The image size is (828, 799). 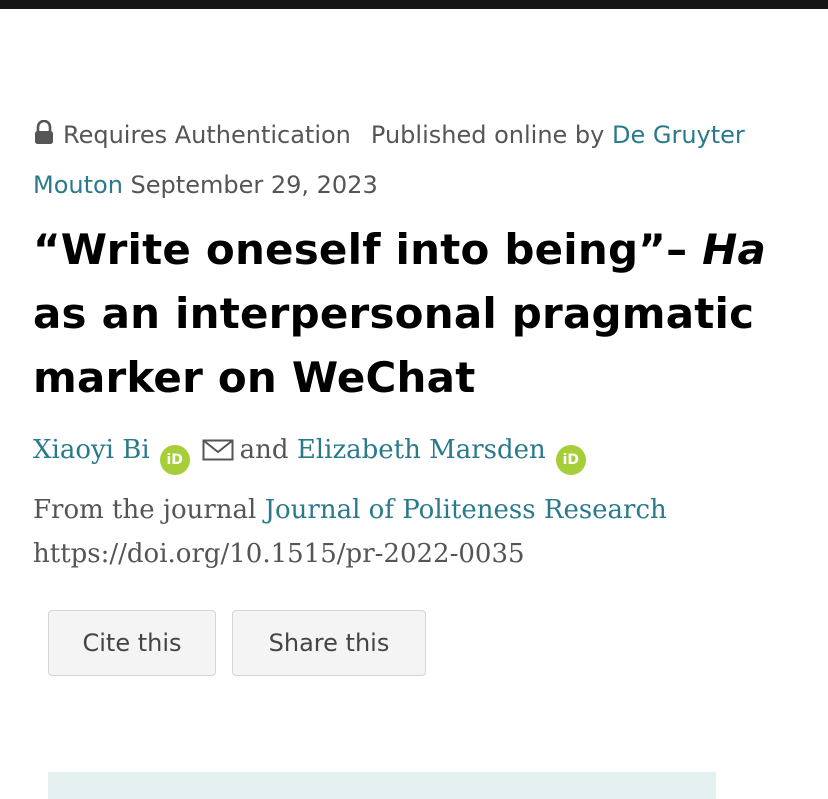 What do you see at coordinates (254, 185) in the screenshot?
I see `publish-date: September 29, 2023` at bounding box center [254, 185].